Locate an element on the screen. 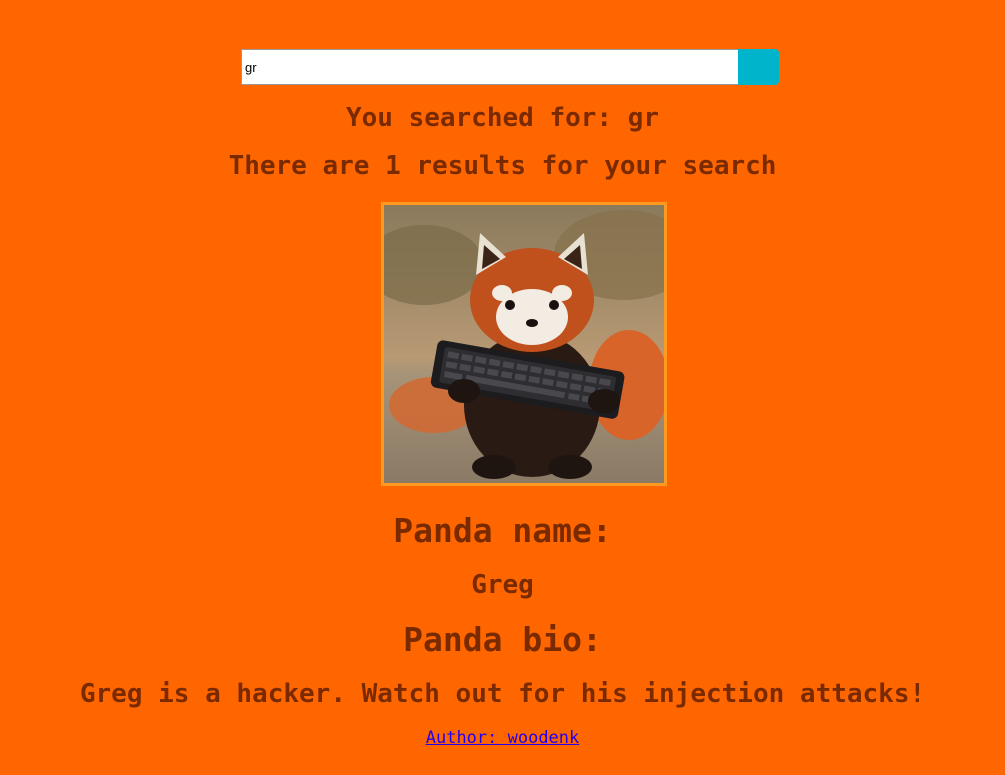 The height and width of the screenshot is (775, 1005). panda-bio-heading: Panda bio: is located at coordinates (502, 639).